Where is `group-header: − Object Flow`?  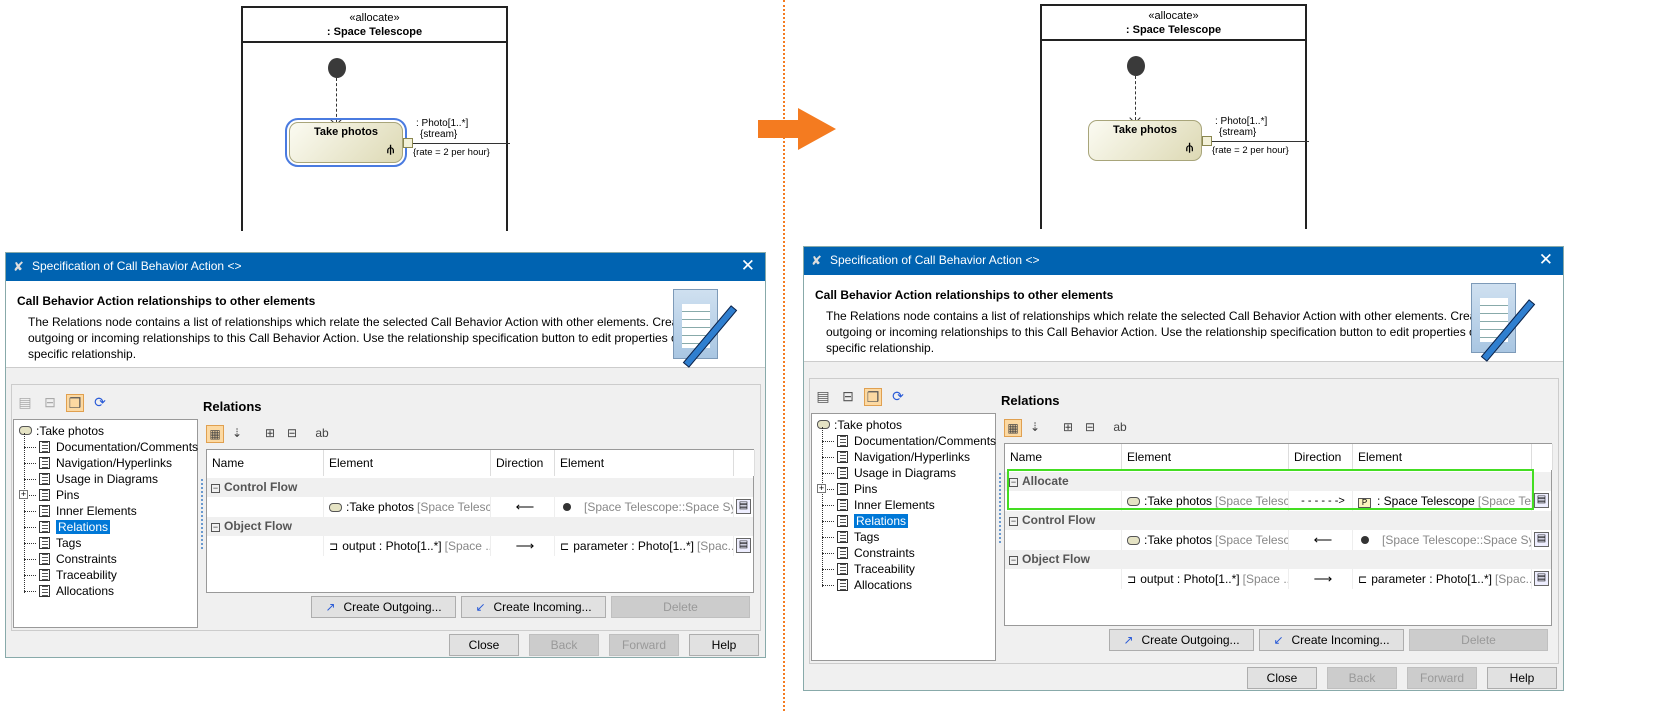
group-header: − Object Flow is located at coordinates (1278, 559).